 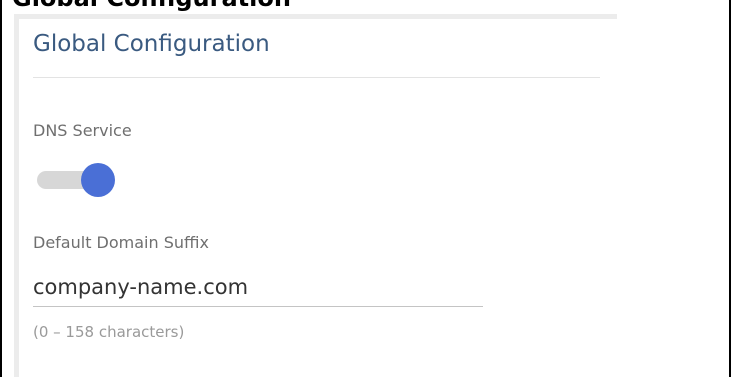 I want to click on dns-service-toggle, so click(x=79, y=179).